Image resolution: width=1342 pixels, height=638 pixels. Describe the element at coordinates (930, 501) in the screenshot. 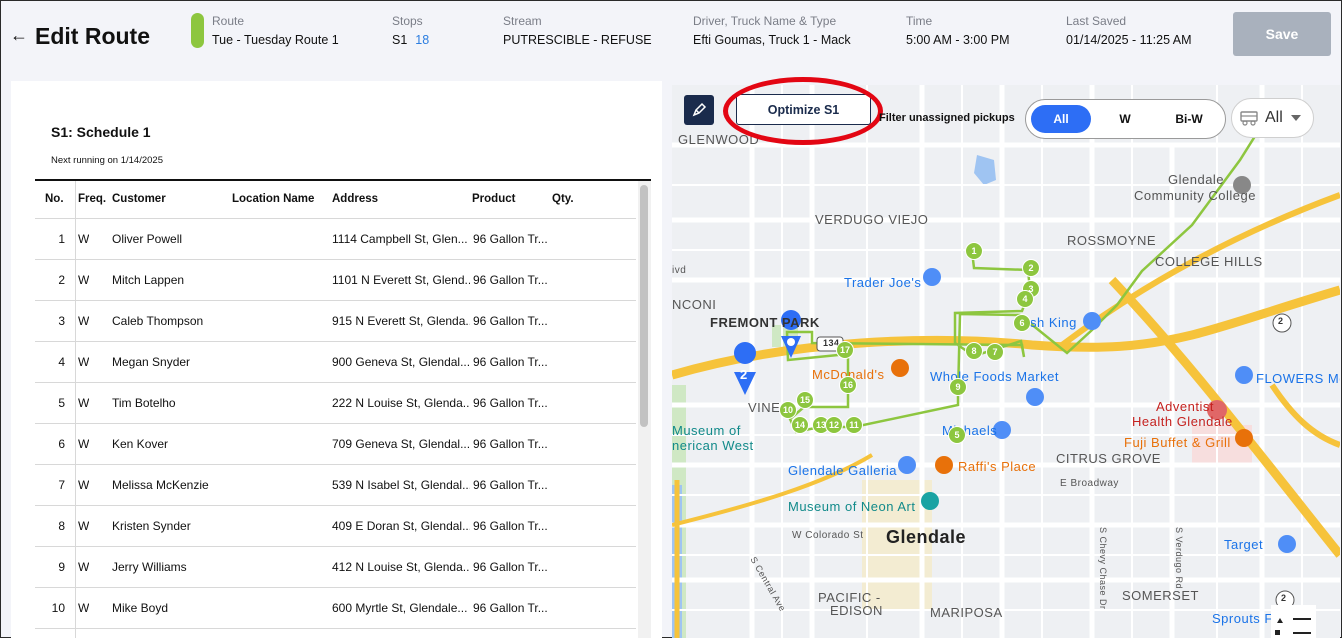

I see `museum-icon` at that location.